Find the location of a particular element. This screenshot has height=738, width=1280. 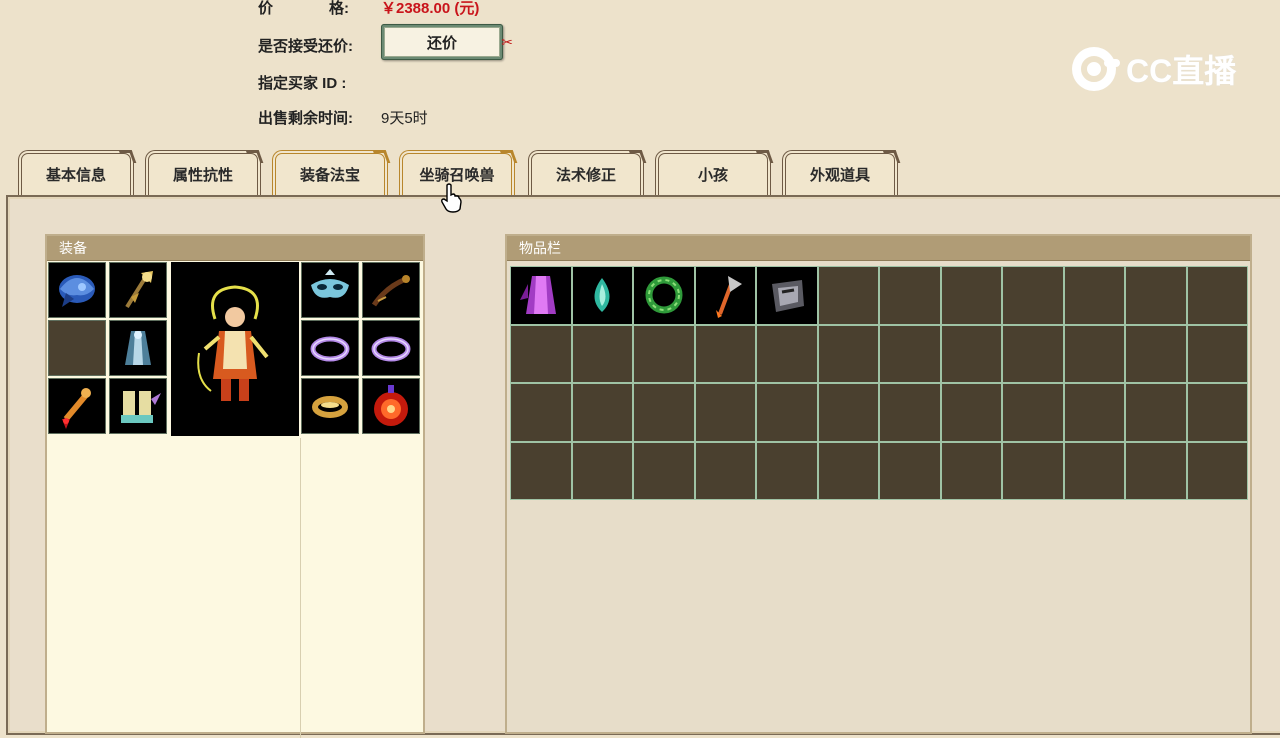

tab-label: 坐骑召唤兽 is located at coordinates (457, 175).